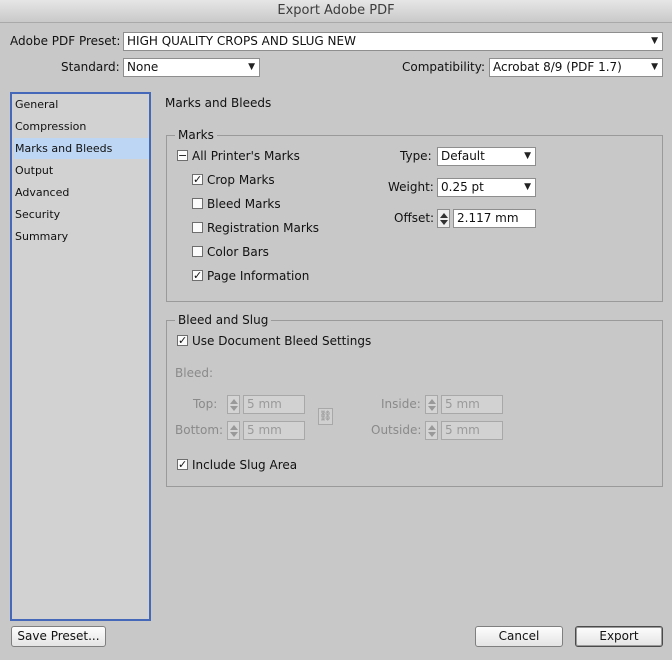 This screenshot has height=660, width=672. What do you see at coordinates (282, 341) in the screenshot?
I see `use-doc-bleed-label: Use Document Bleed Settings` at bounding box center [282, 341].